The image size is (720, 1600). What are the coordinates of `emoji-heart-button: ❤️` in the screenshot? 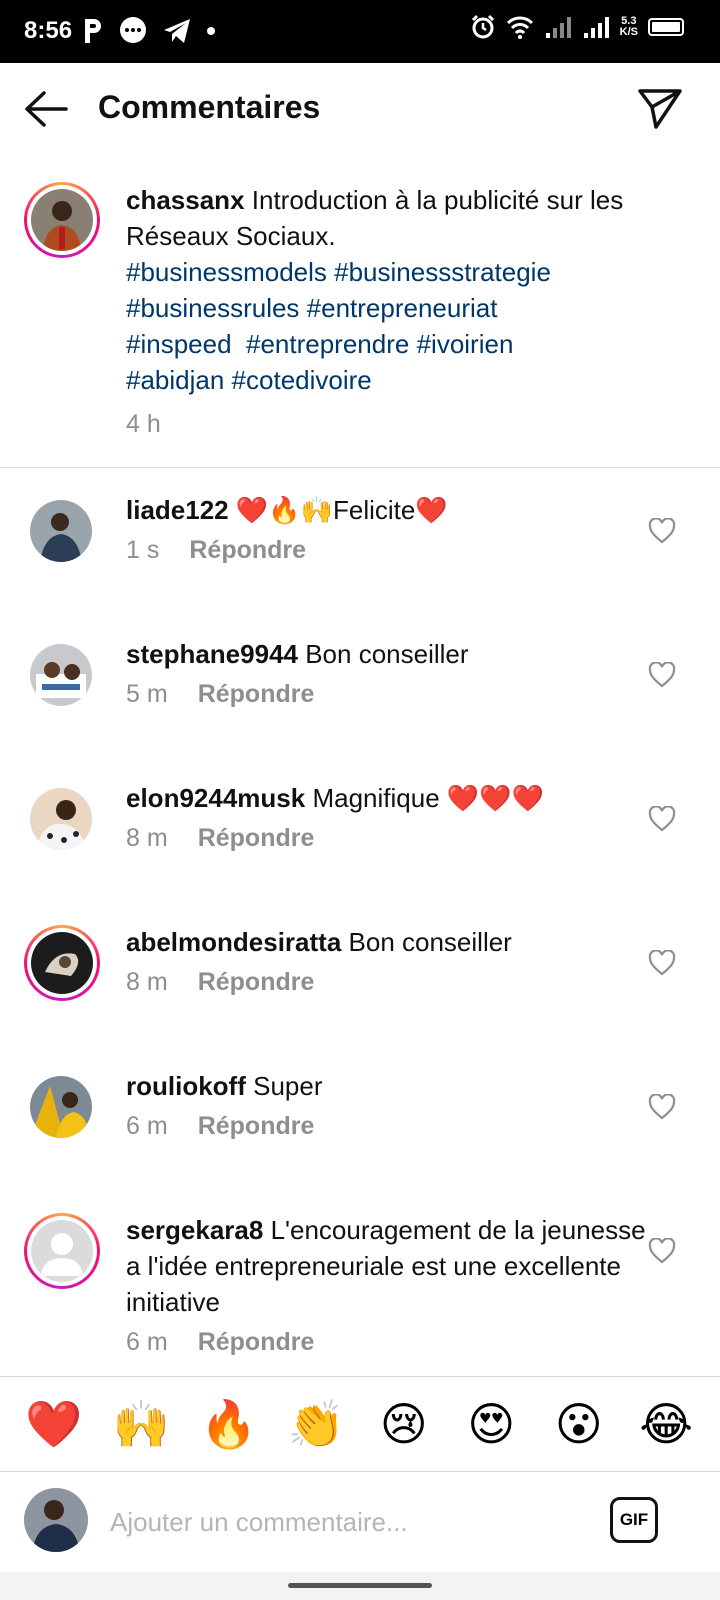 It's located at (54, 1424).